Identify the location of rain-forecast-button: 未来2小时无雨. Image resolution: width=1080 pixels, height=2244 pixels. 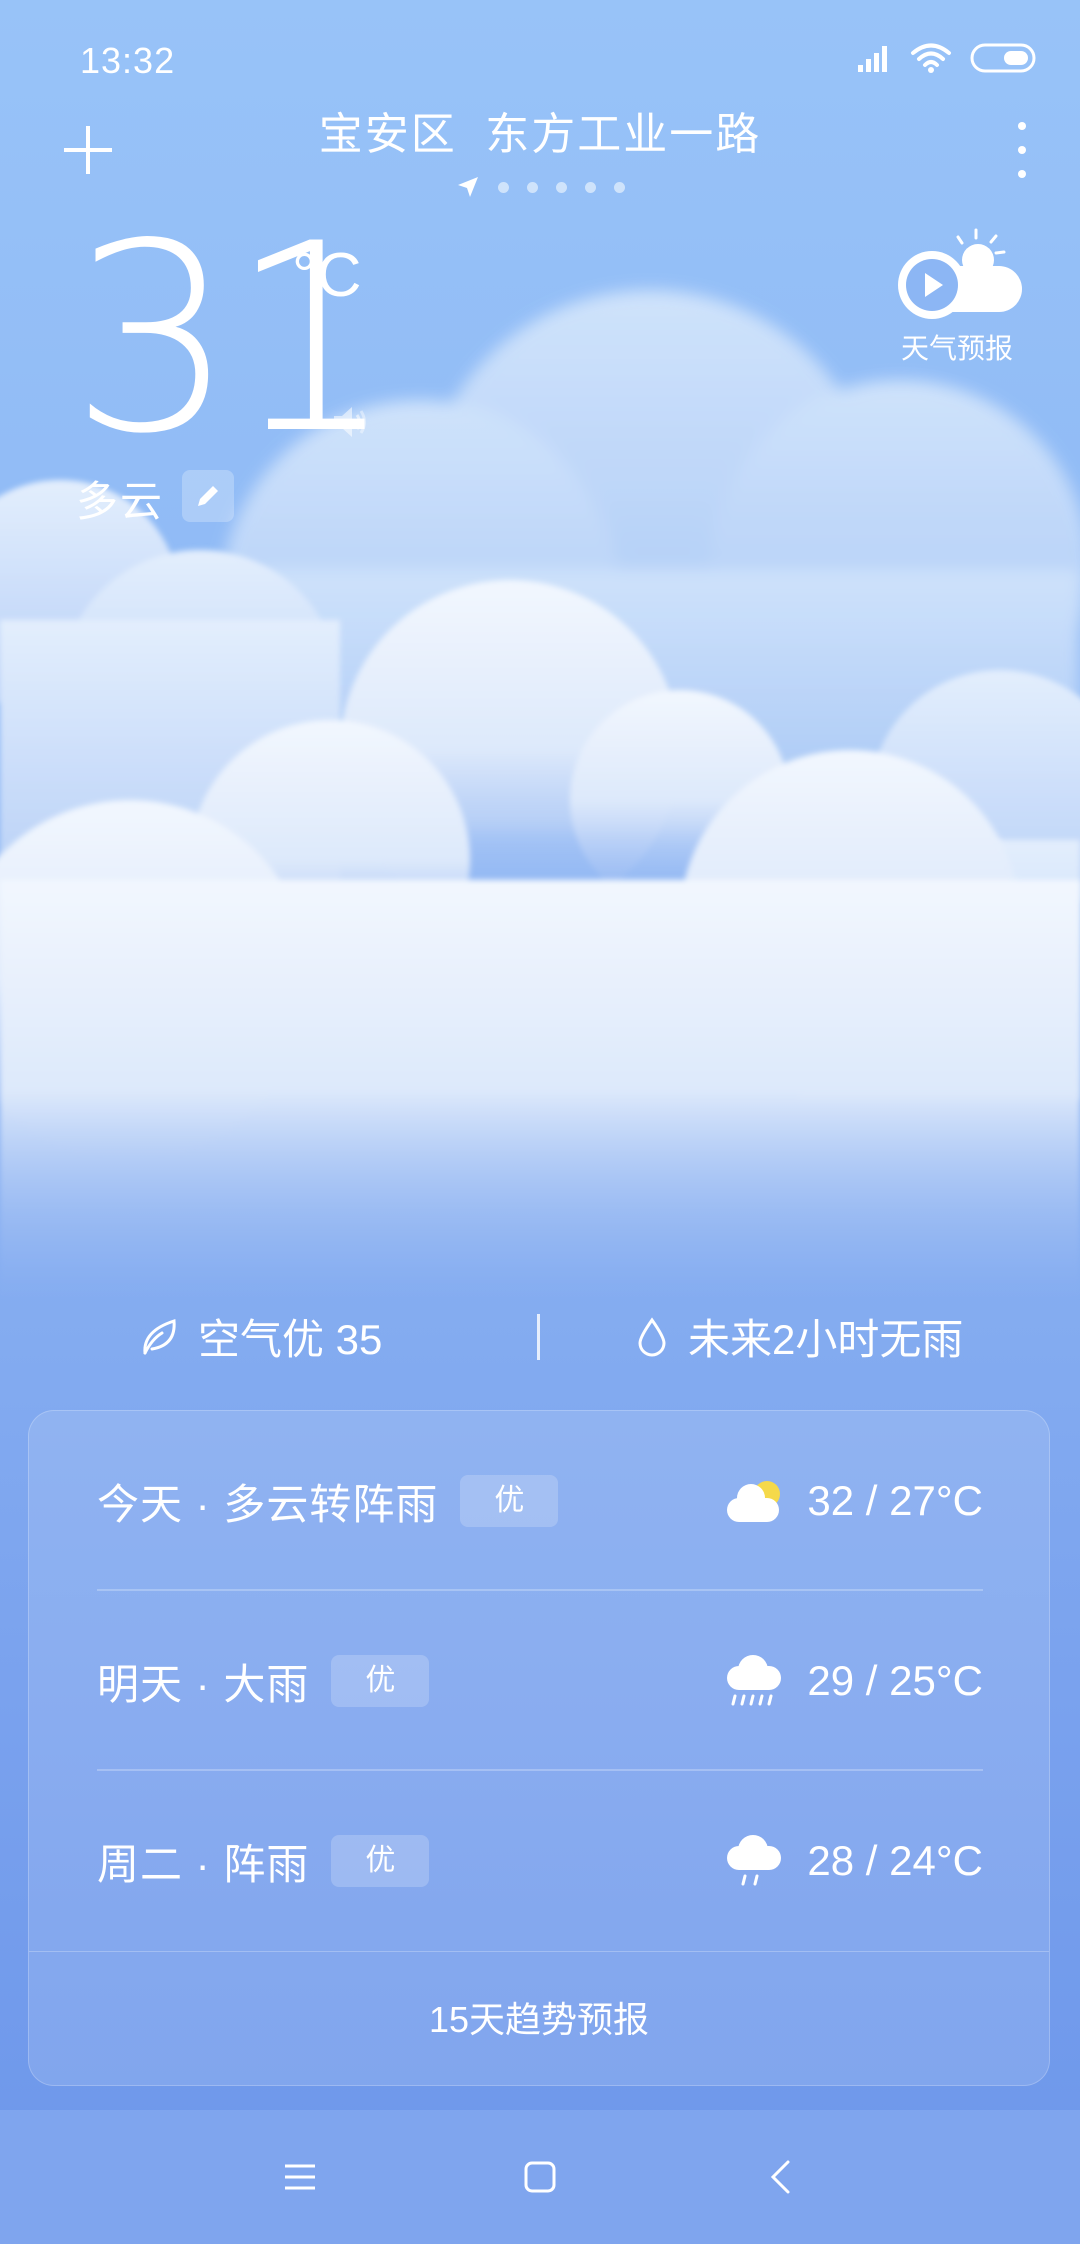
(799, 1336).